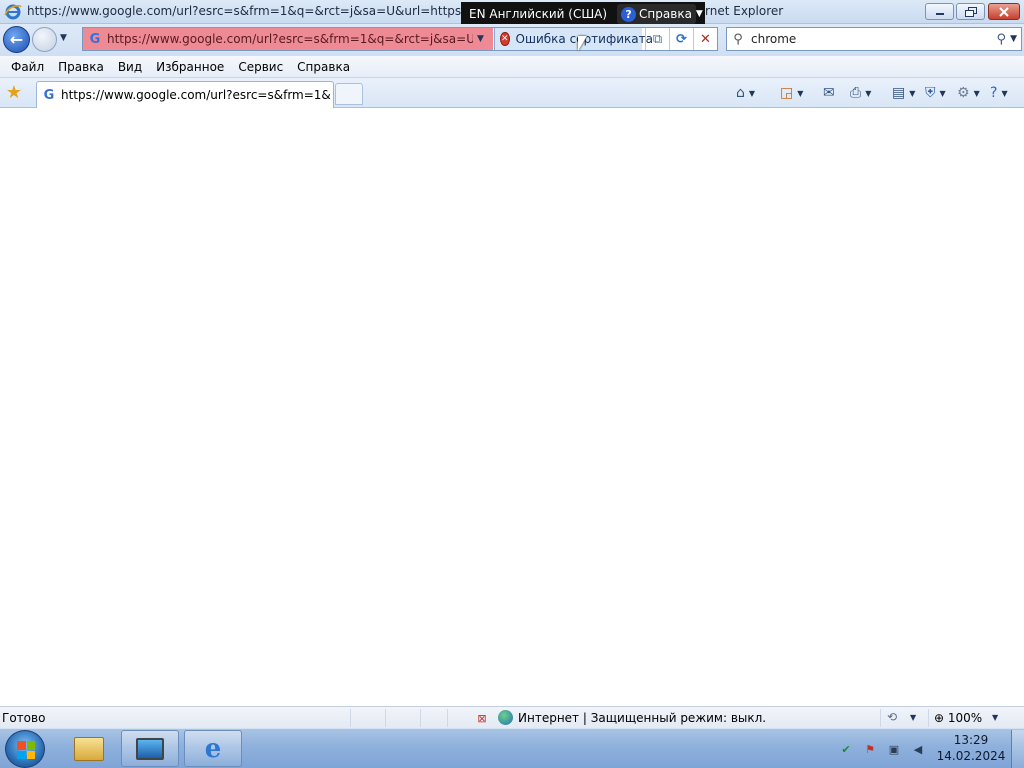  I want to click on menu-view: Вид, so click(130, 67).